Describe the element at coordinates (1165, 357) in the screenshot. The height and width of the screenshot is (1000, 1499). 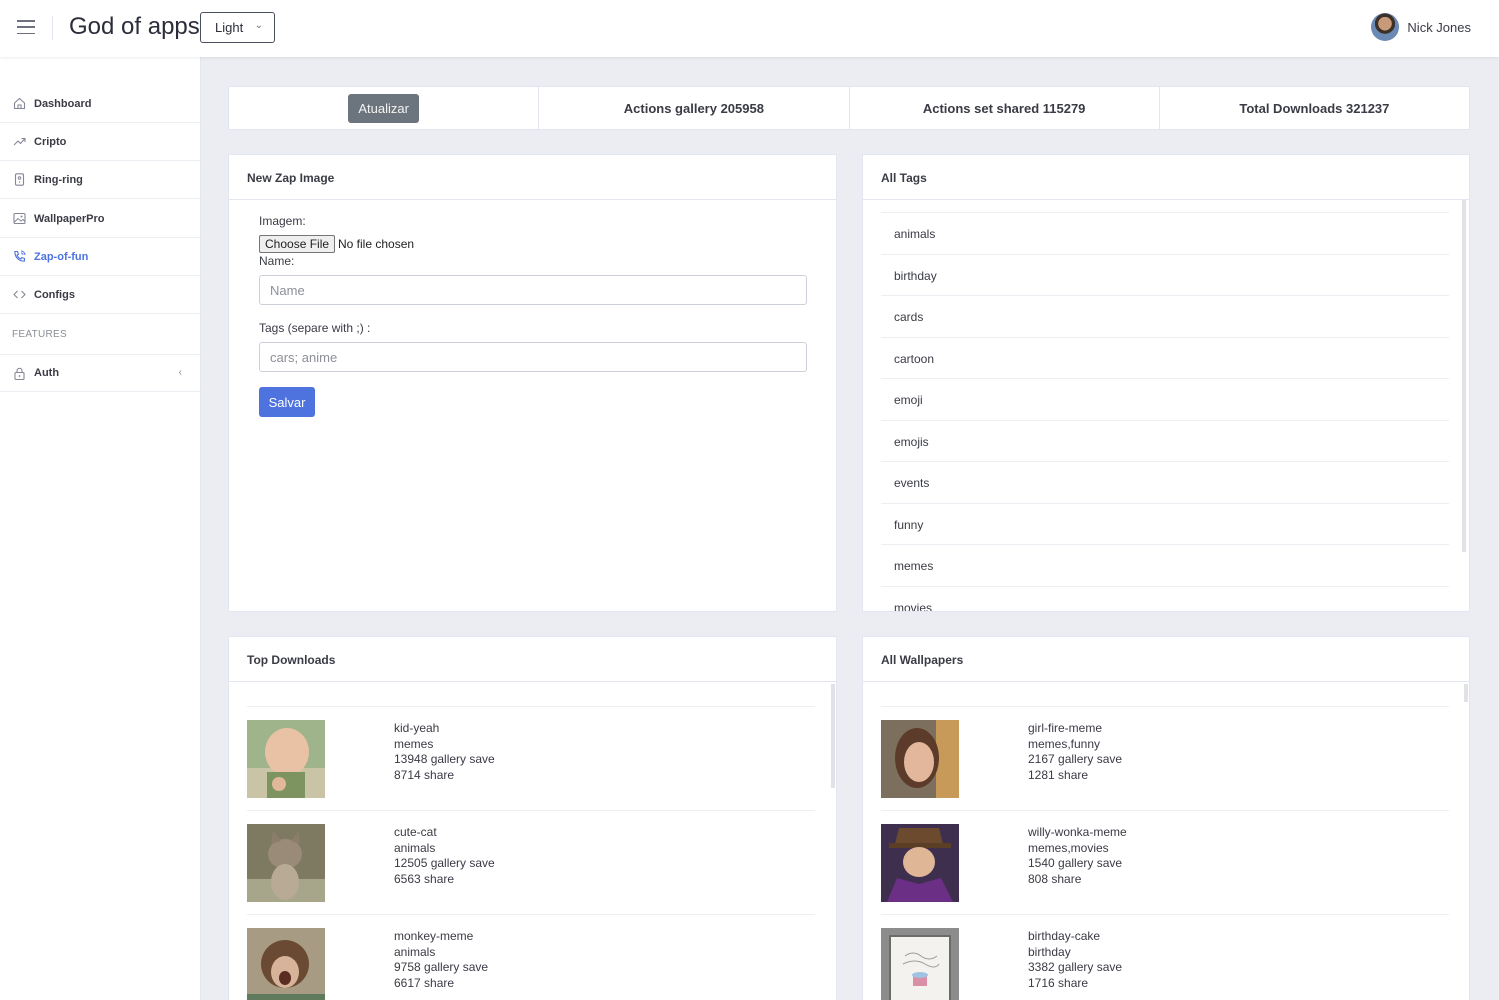
I see `list-item: cartoon` at that location.